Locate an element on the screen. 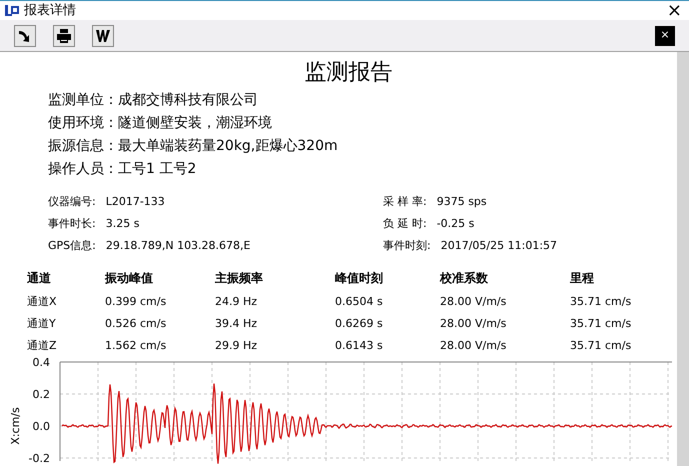 This screenshot has width=689, height=466. info-label: 使用环境： is located at coordinates (83, 123).